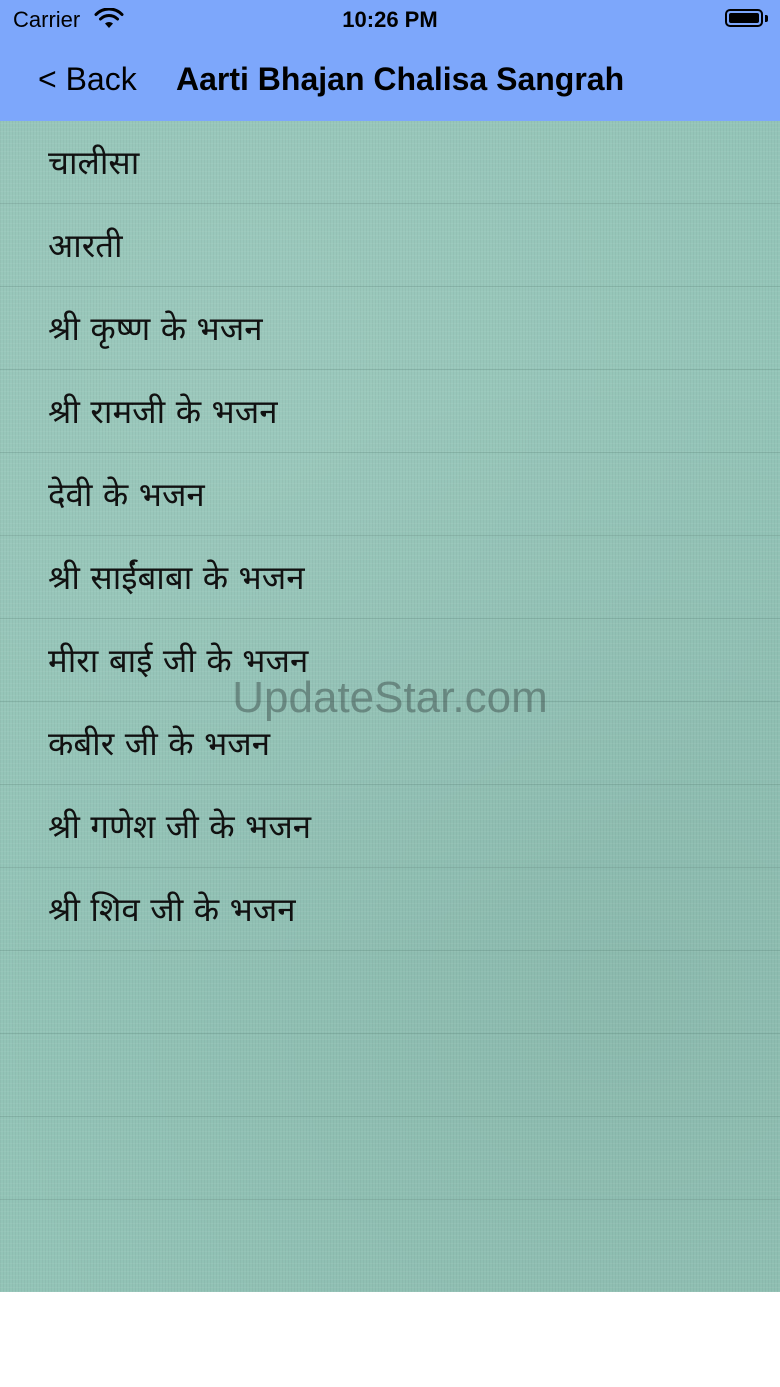 The height and width of the screenshot is (1387, 780). Describe the element at coordinates (390, 245) in the screenshot. I see `list-item: आरती` at that location.